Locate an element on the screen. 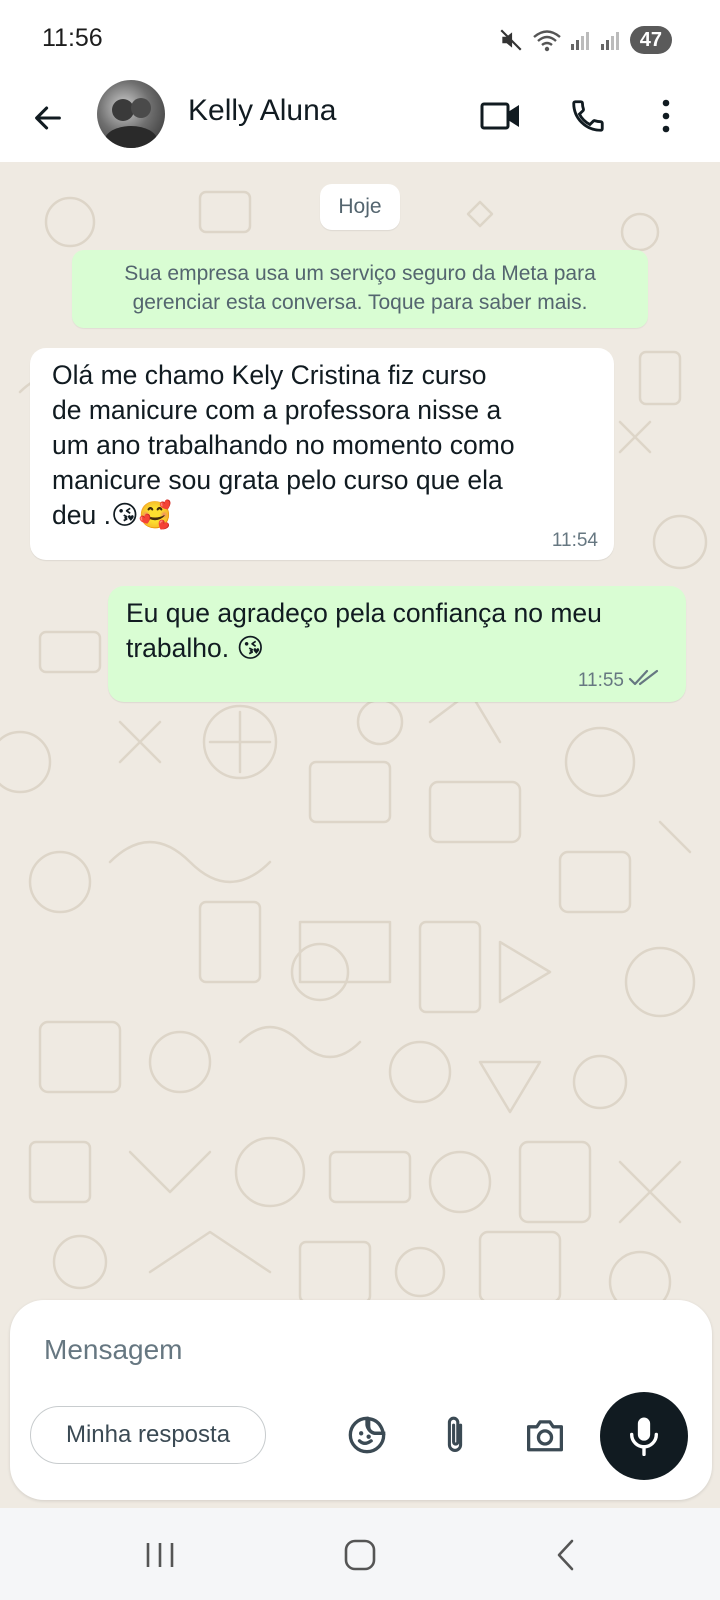 Image resolution: width=720 pixels, height=1600 pixels. more-options-button is located at coordinates (666, 116).